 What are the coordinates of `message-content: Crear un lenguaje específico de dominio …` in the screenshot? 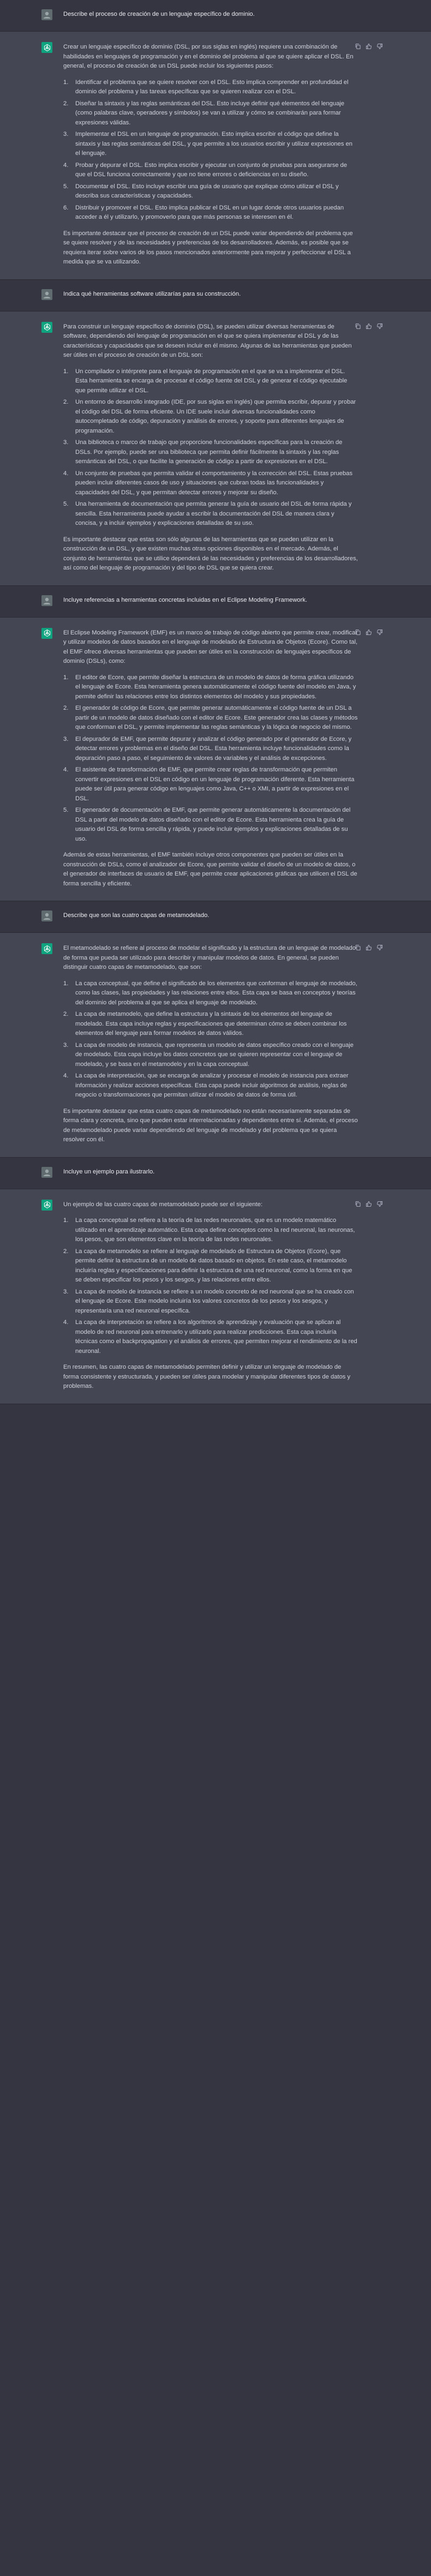 It's located at (210, 155).